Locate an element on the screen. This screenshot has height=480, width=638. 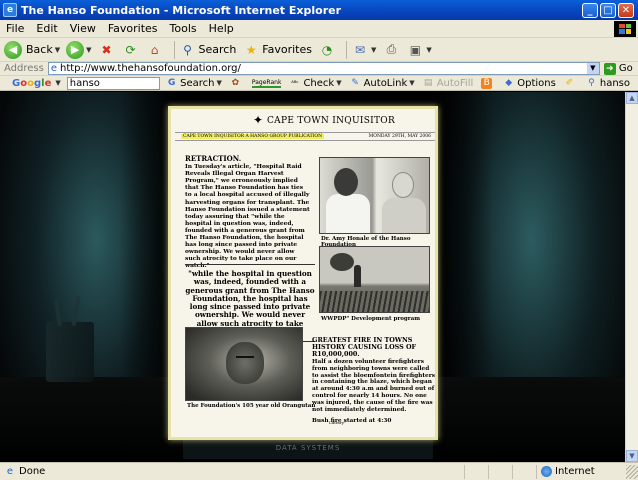
autofill-button: ▤ AutoFill is located at coordinates (448, 83).